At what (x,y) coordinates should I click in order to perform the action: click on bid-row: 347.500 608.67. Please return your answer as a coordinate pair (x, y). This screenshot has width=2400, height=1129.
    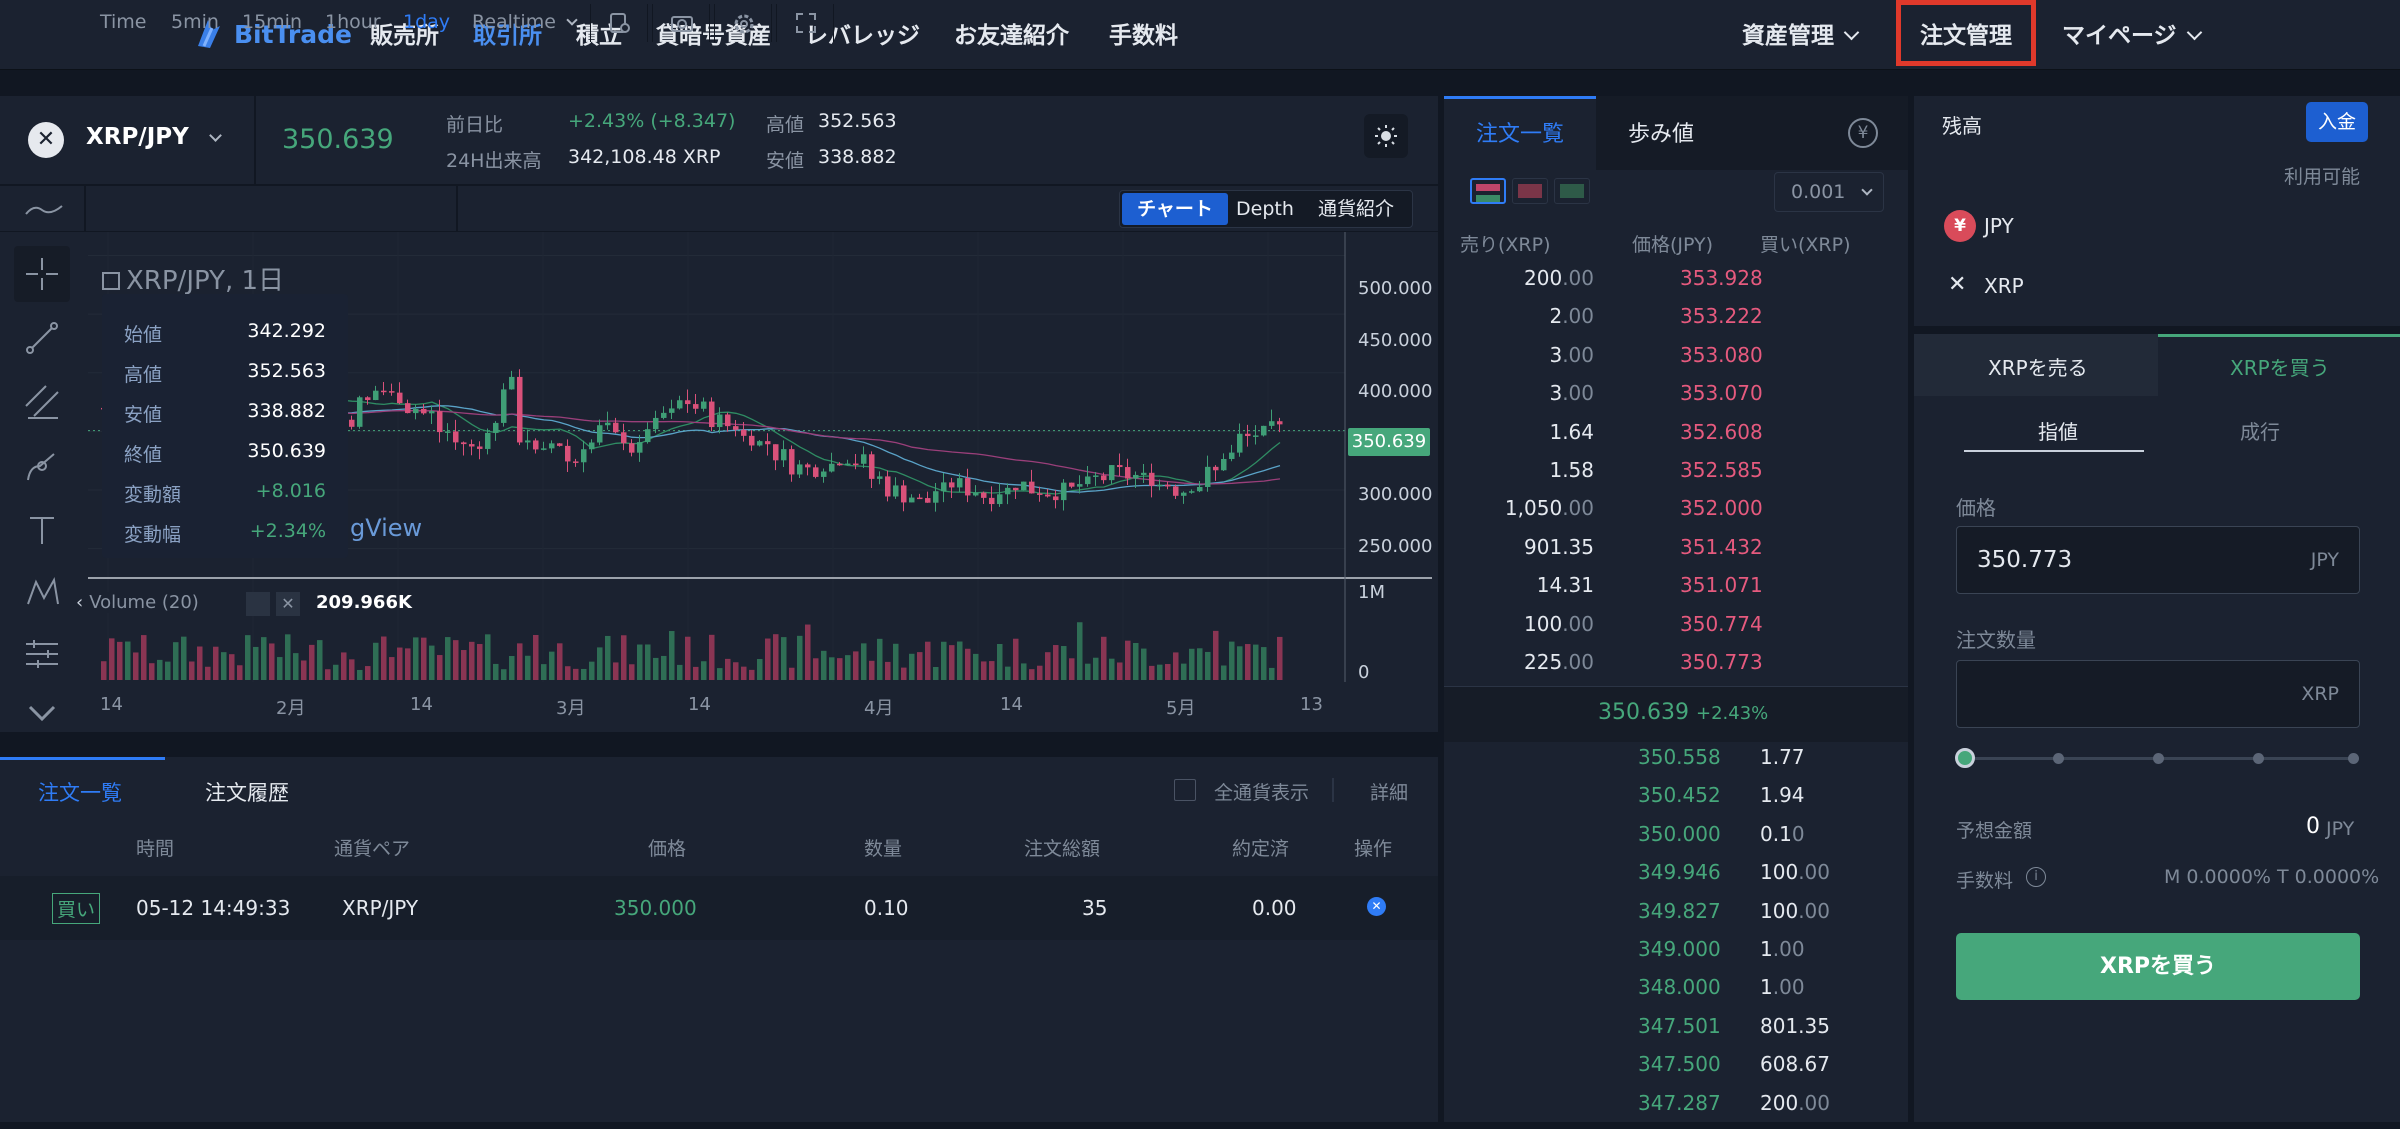
    Looking at the image, I should click on (1676, 1071).